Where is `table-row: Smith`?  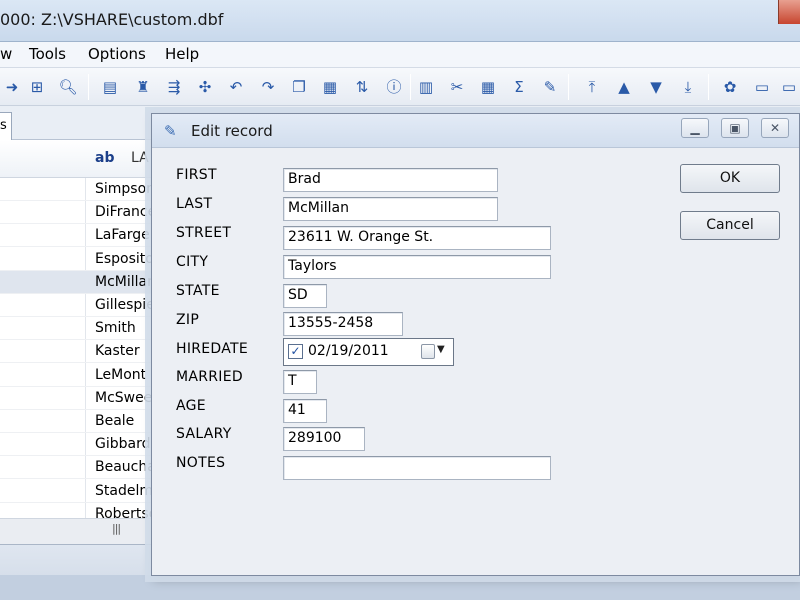 table-row: Smith is located at coordinates (80, 329).